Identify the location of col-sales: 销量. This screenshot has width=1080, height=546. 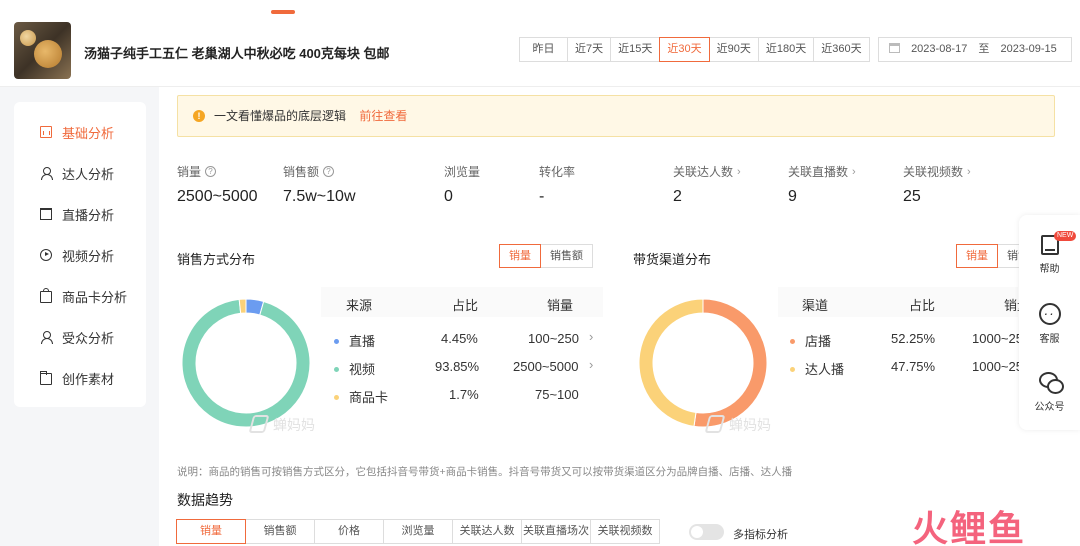
(560, 305).